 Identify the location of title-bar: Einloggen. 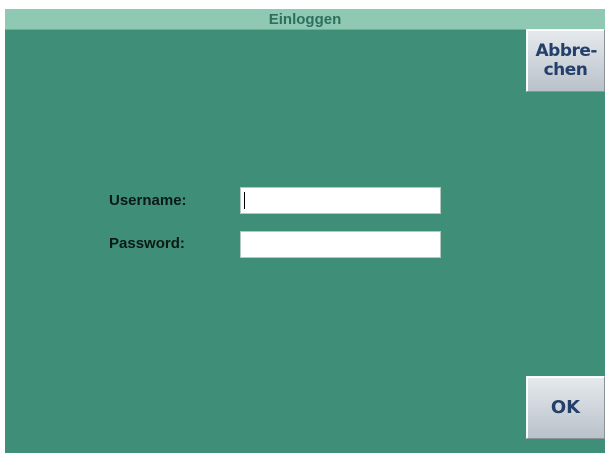
(305, 19).